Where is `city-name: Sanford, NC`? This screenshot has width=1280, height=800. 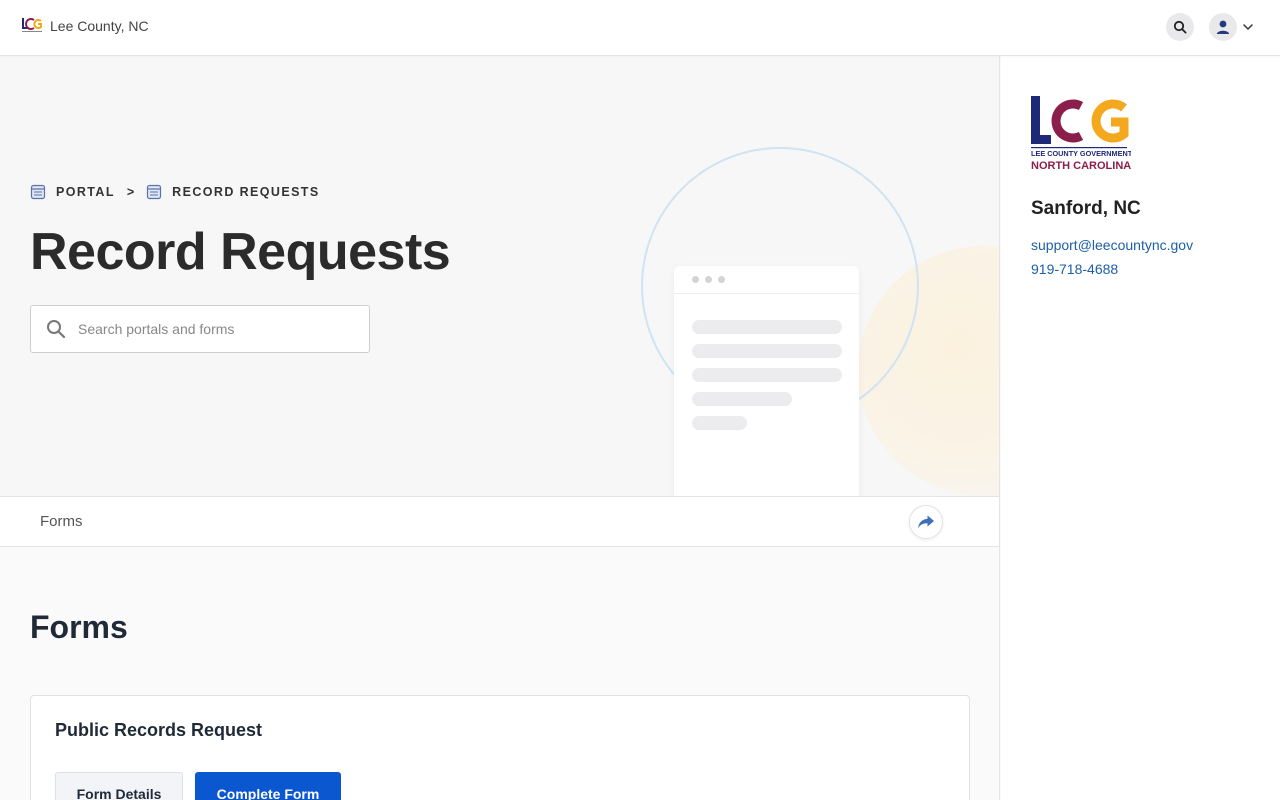
city-name: Sanford, NC is located at coordinates (1086, 208).